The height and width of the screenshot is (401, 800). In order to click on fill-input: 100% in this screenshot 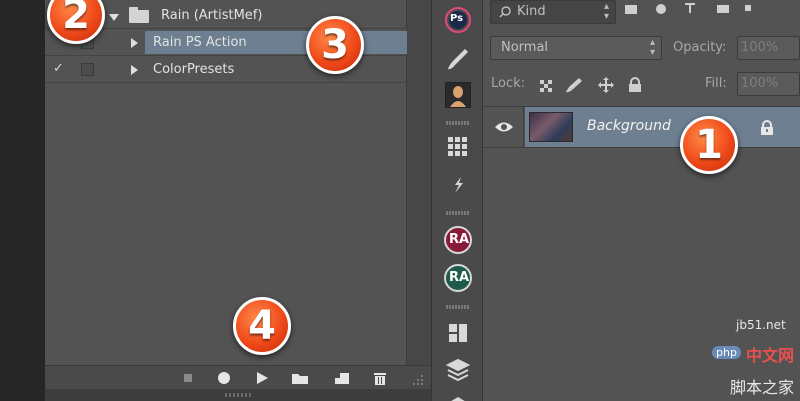, I will do `click(768, 84)`.